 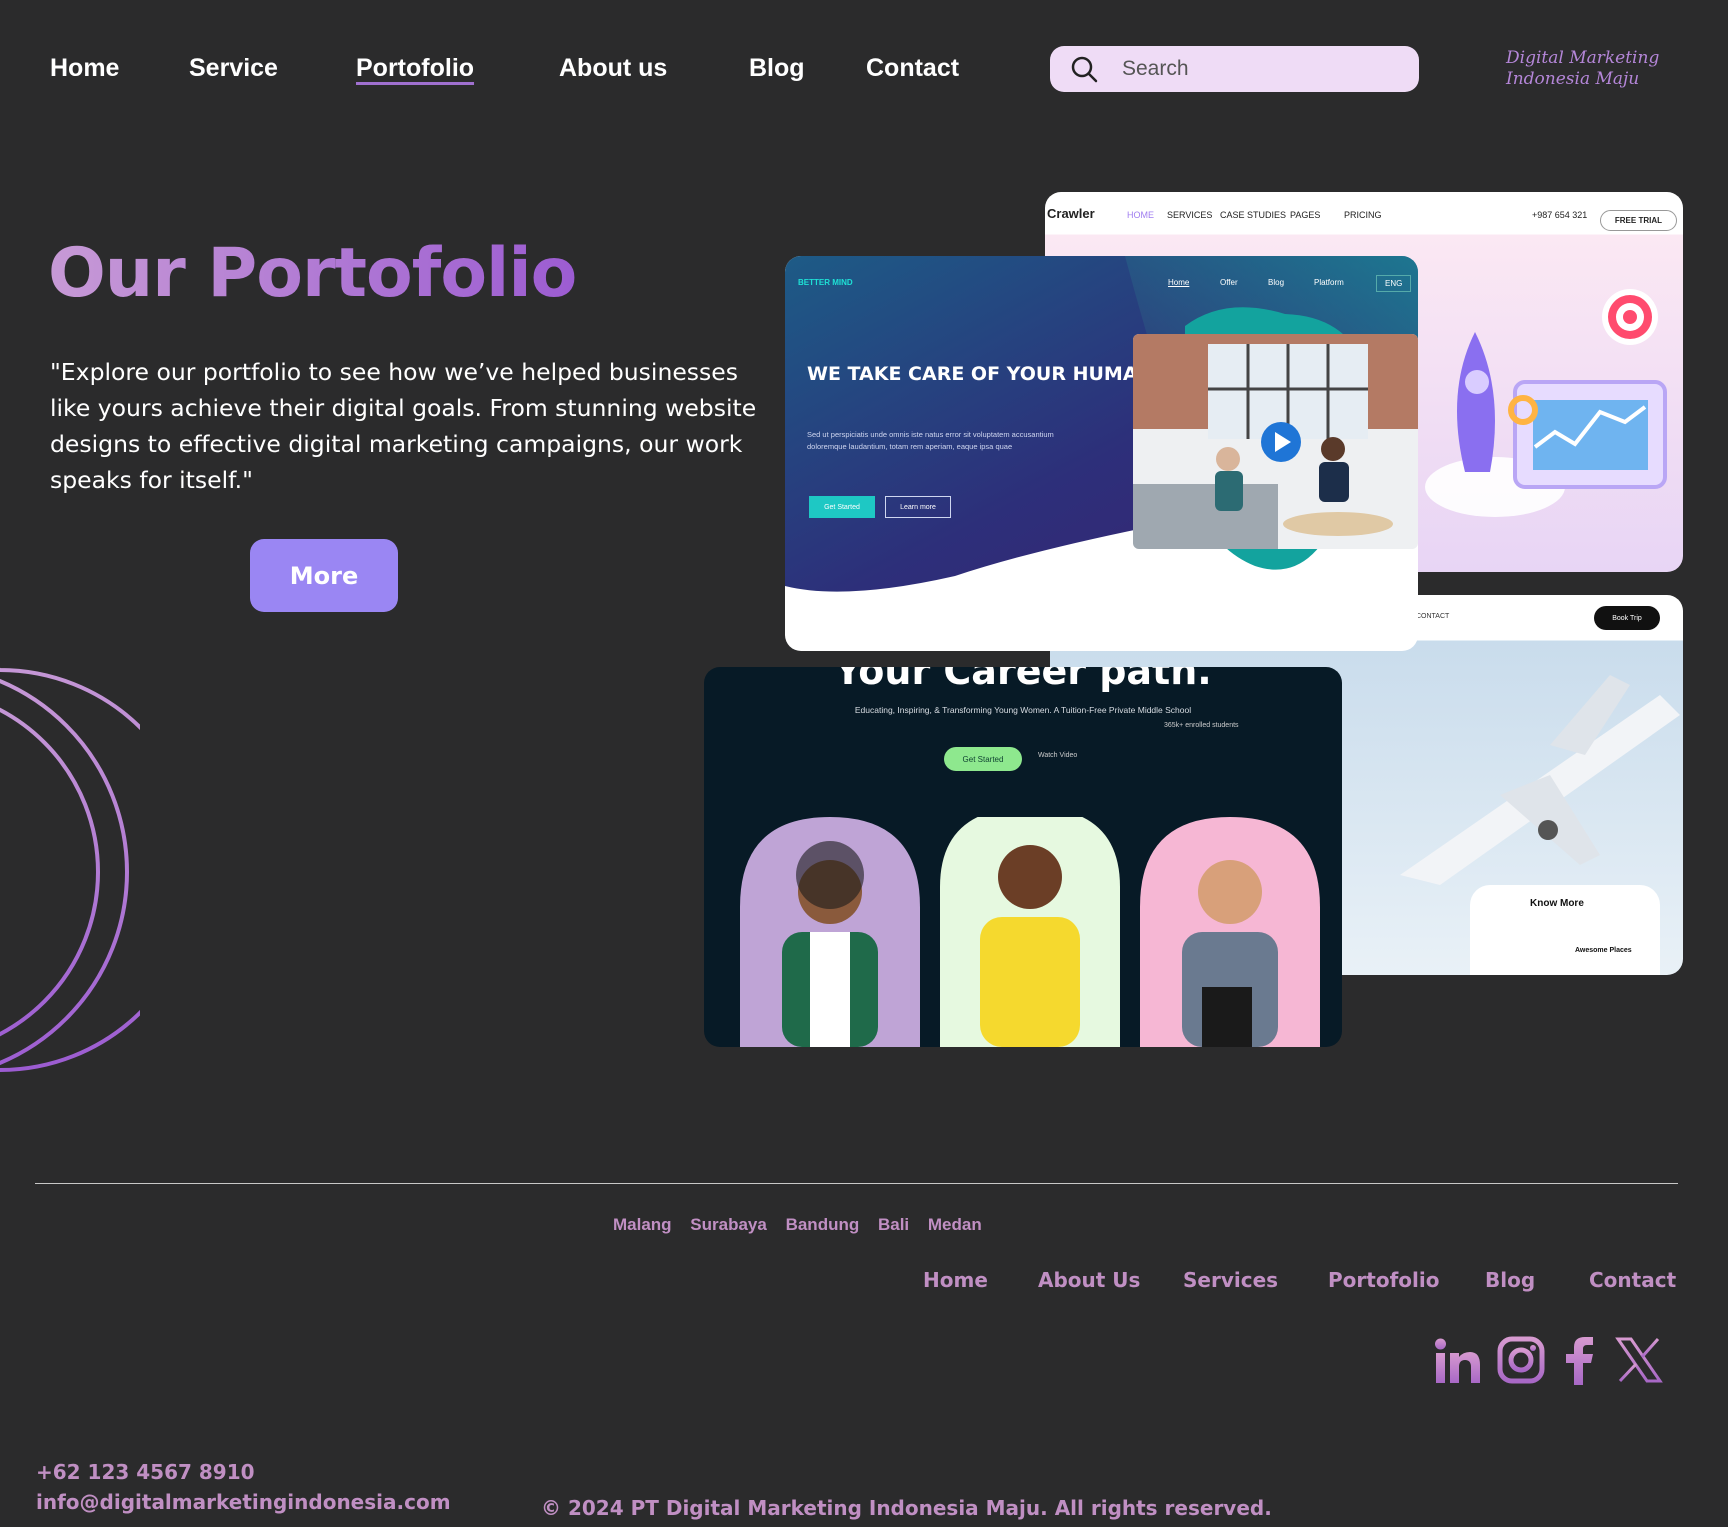 I want to click on contact-phone: +62 123 4567 8910, so click(x=145, y=1472).